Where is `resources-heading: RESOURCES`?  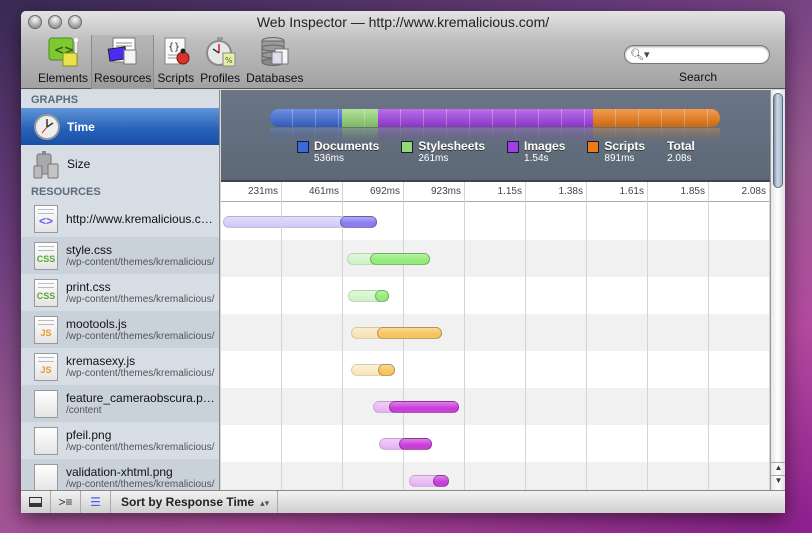
resources-heading: RESOURCES is located at coordinates (66, 192).